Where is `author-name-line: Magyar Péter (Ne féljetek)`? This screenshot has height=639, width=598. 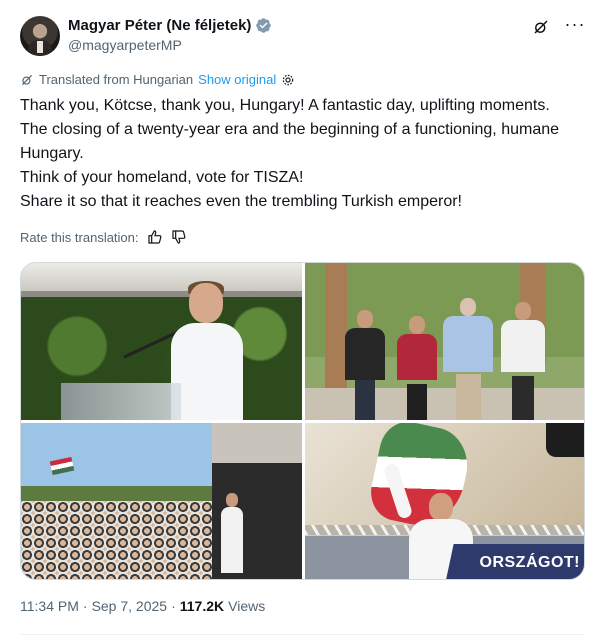 author-name-line: Magyar Péter (Ne féljetek) is located at coordinates (170, 25).